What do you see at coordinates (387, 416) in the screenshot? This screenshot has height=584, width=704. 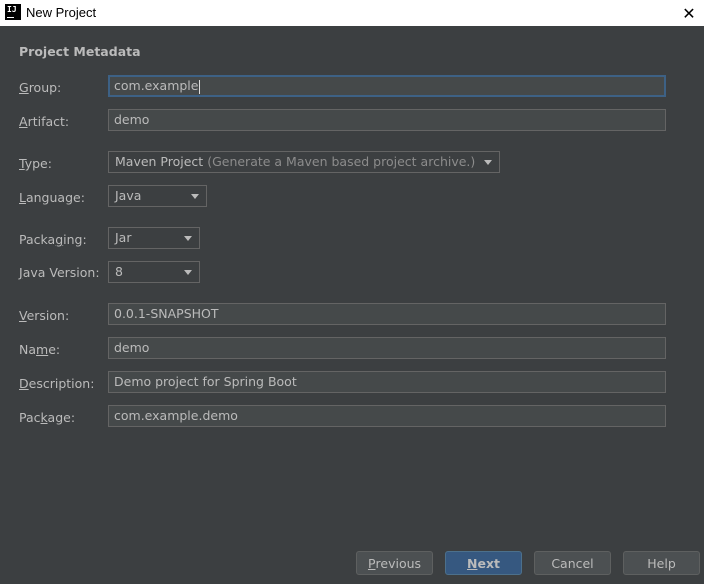 I see `package-input: com.example.demo` at bounding box center [387, 416].